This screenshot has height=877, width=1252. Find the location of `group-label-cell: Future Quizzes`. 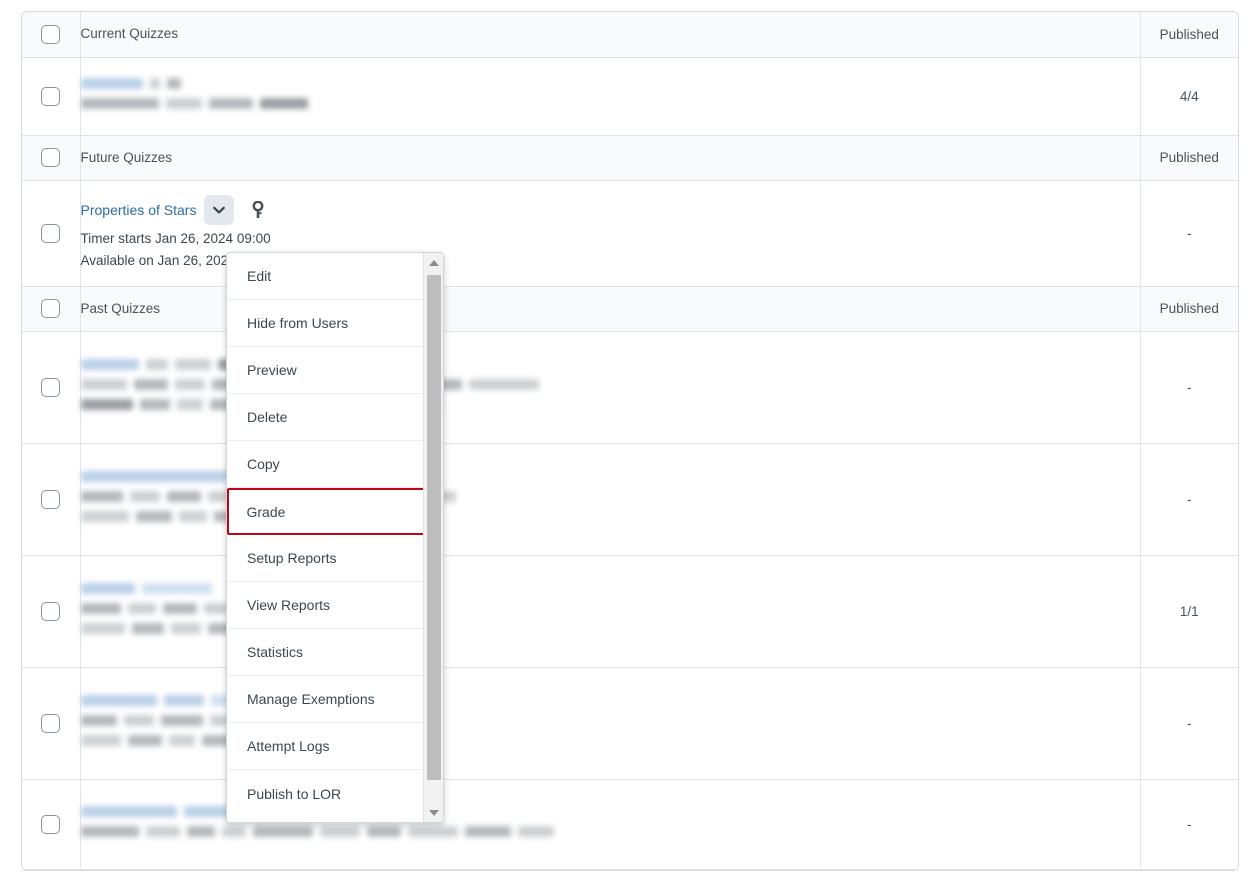

group-label-cell: Future Quizzes is located at coordinates (610, 158).